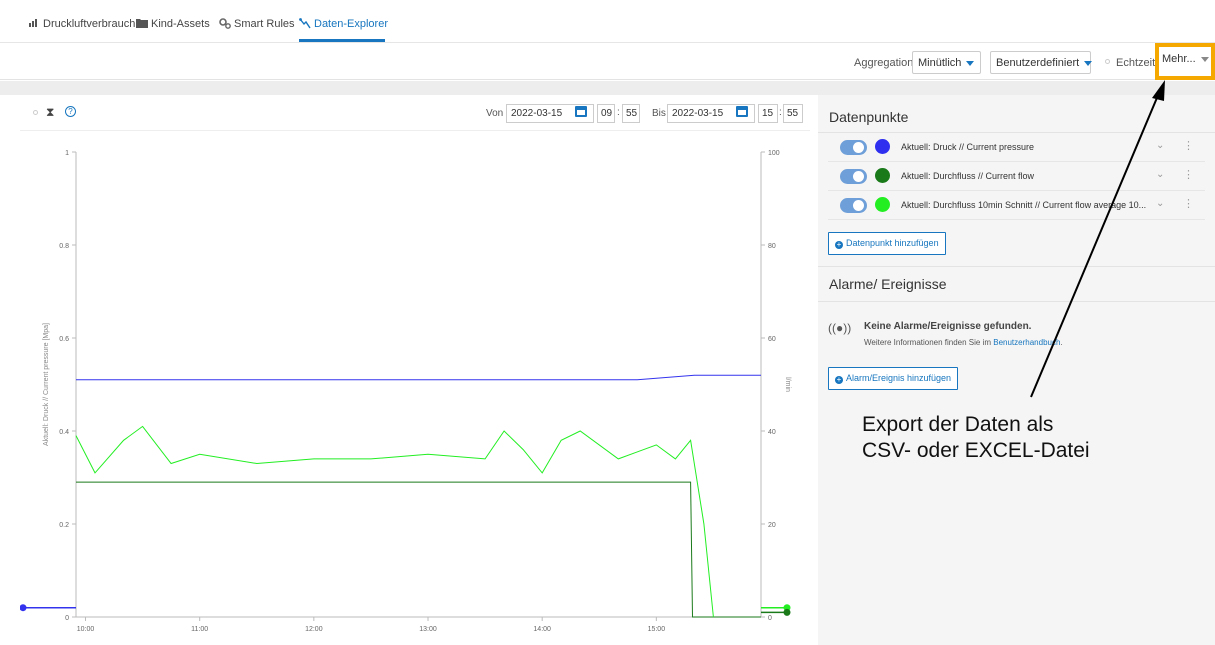  I want to click on y-left-tick-label: 0.8, so click(64, 246).